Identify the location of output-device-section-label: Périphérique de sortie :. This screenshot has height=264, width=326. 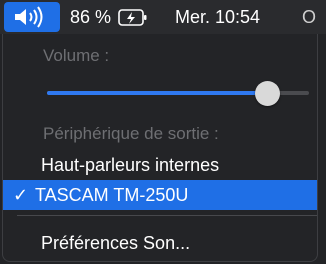
(131, 133).